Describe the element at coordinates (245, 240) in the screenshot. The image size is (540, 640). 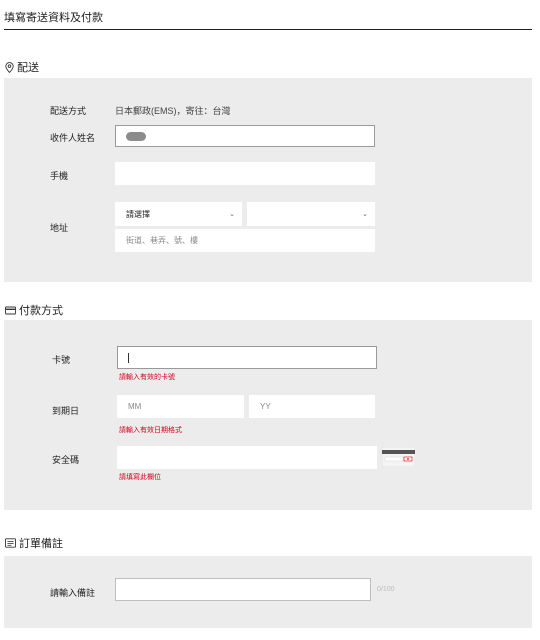
I see `street-input: 街道、巷弄、號、樓` at that location.